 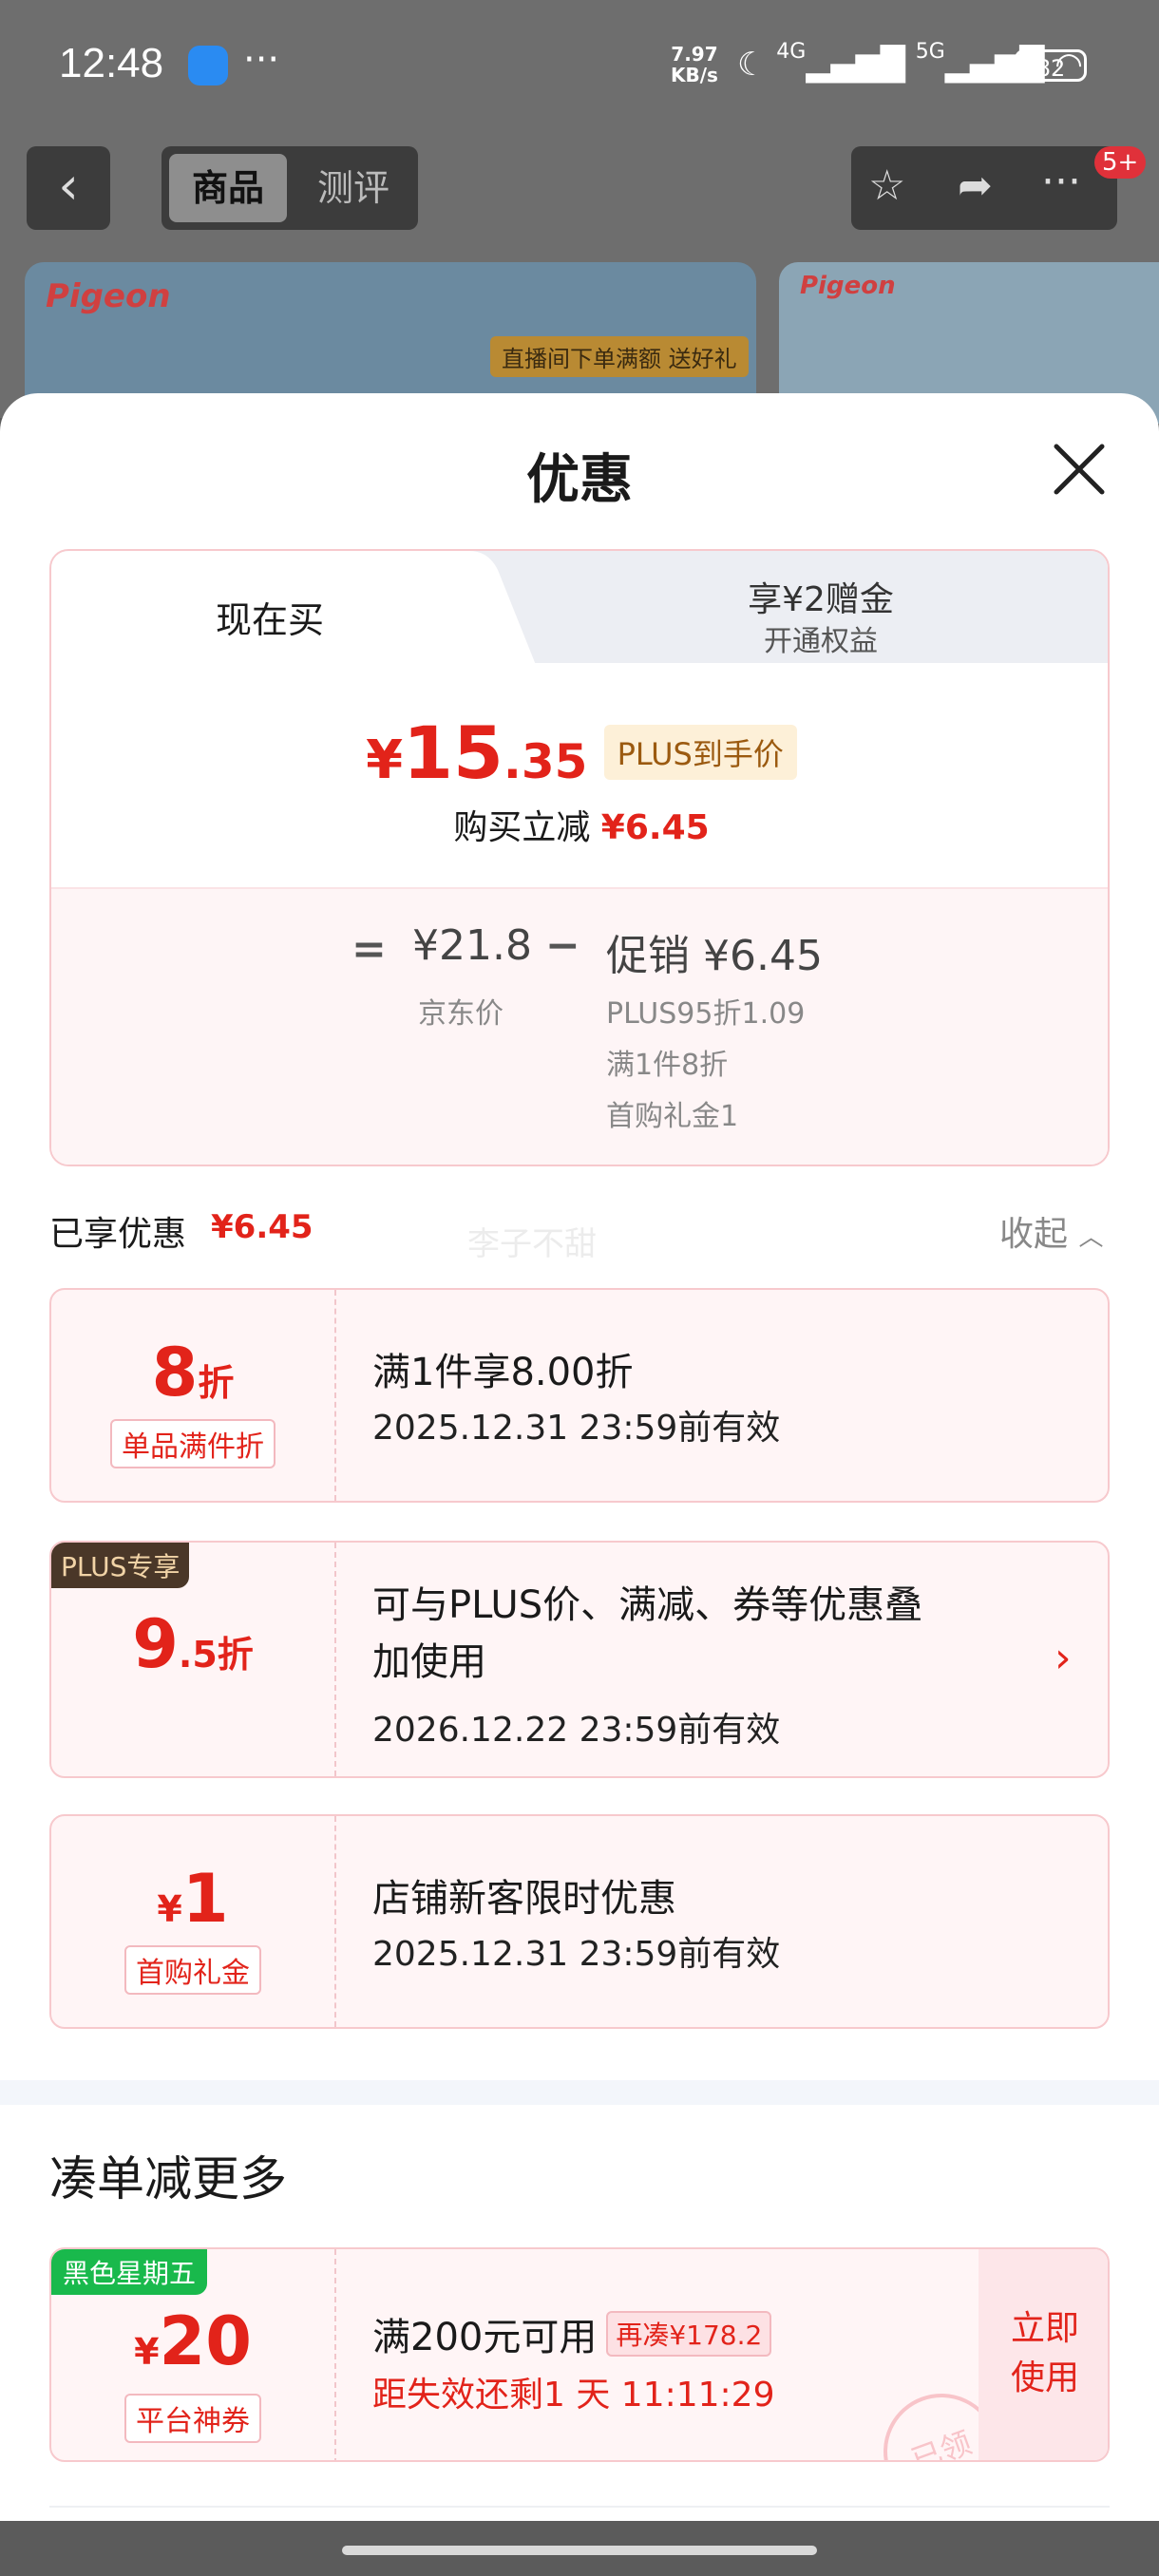 I want to click on offer-value: ¥1, so click(x=192, y=1899).